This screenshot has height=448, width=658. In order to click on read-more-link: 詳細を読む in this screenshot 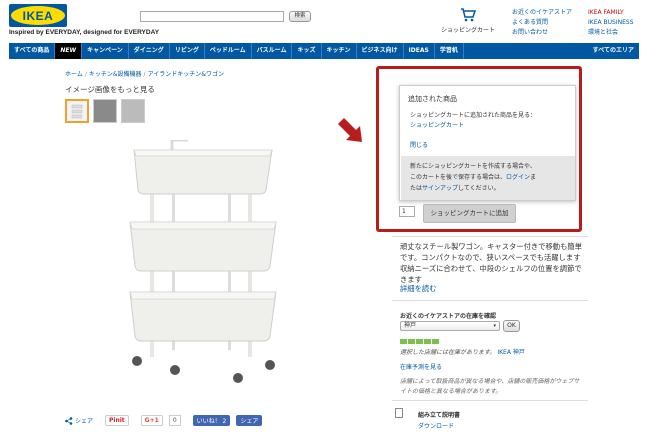, I will do `click(418, 289)`.